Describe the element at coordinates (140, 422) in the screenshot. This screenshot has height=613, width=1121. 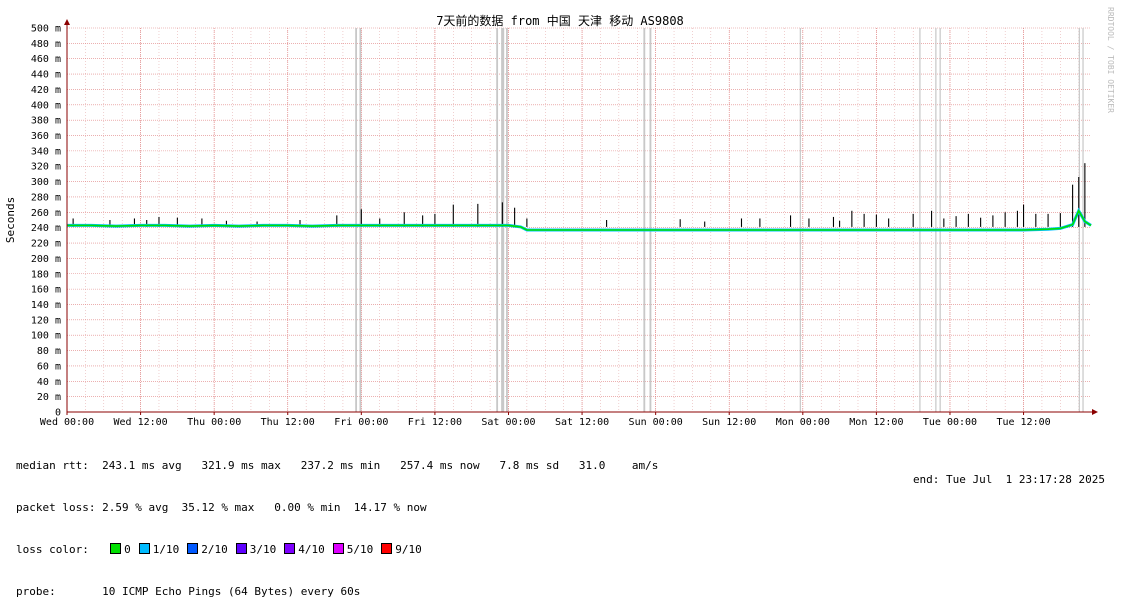
I see `x-tick-label: Wed 12:00` at that location.